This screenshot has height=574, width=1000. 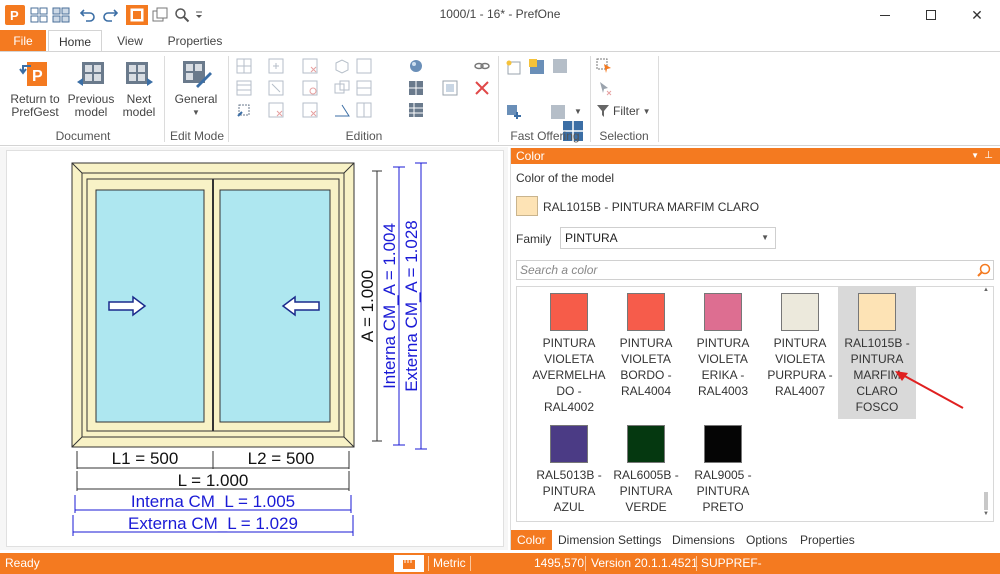 What do you see at coordinates (986, 404) in the screenshot?
I see `vertical-scrollbar: ▲ ▼` at bounding box center [986, 404].